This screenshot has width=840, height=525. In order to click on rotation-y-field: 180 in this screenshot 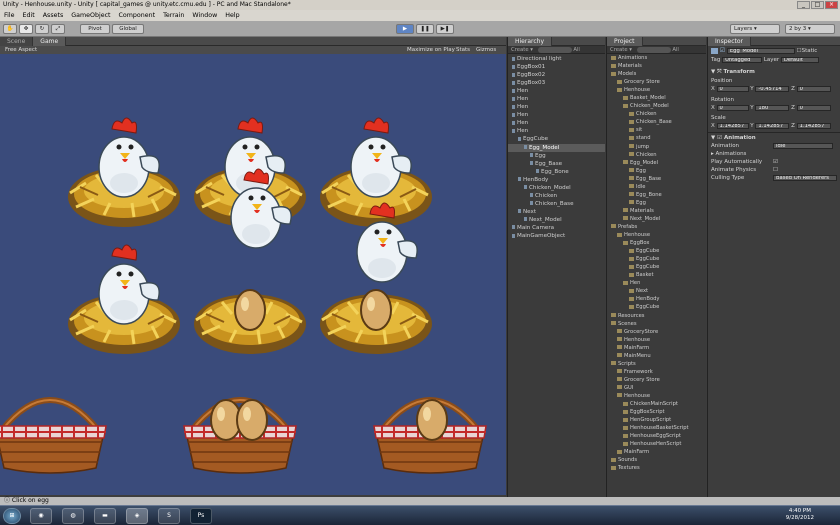, I will do `click(772, 107)`.